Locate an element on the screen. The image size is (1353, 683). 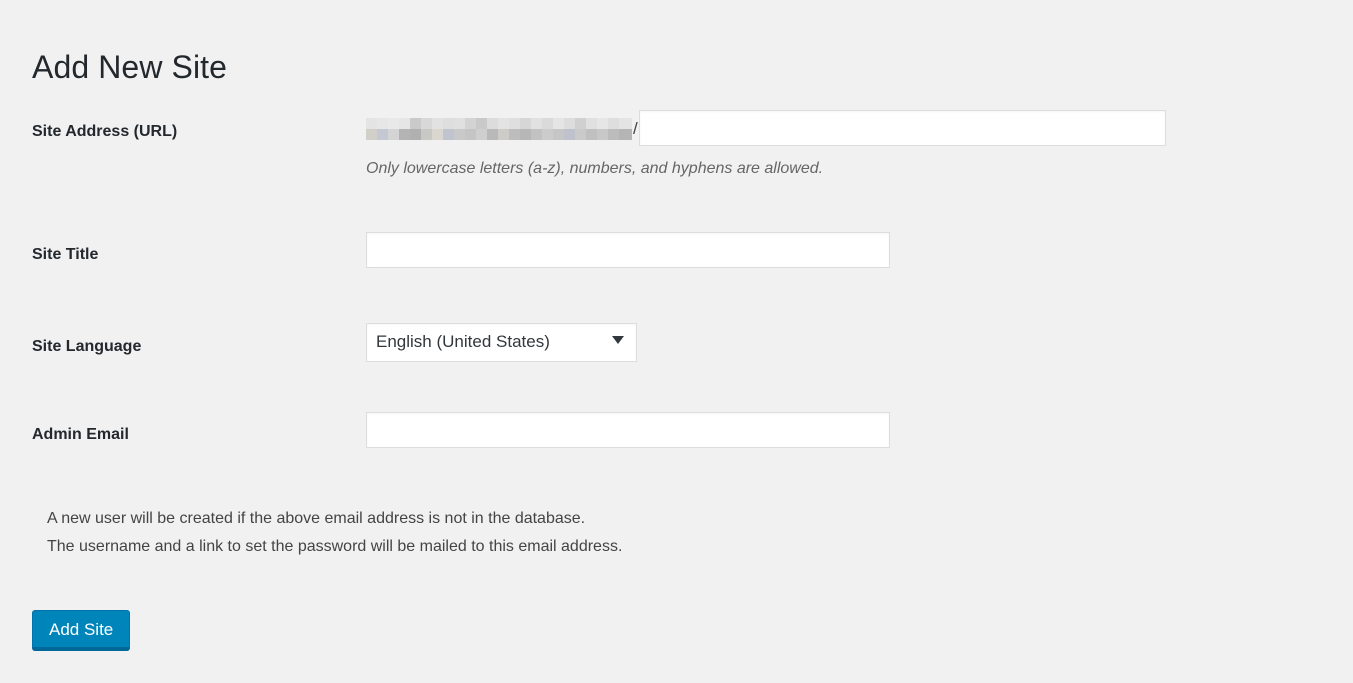
site-title-field-area is located at coordinates (628, 250).